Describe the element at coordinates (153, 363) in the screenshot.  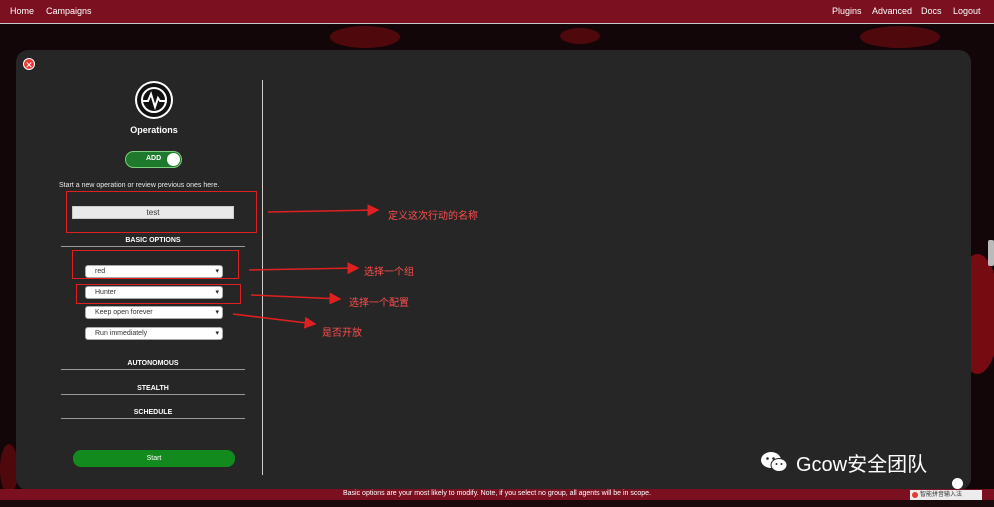
I see `autonomous-heading: AUTONOMOUS` at that location.